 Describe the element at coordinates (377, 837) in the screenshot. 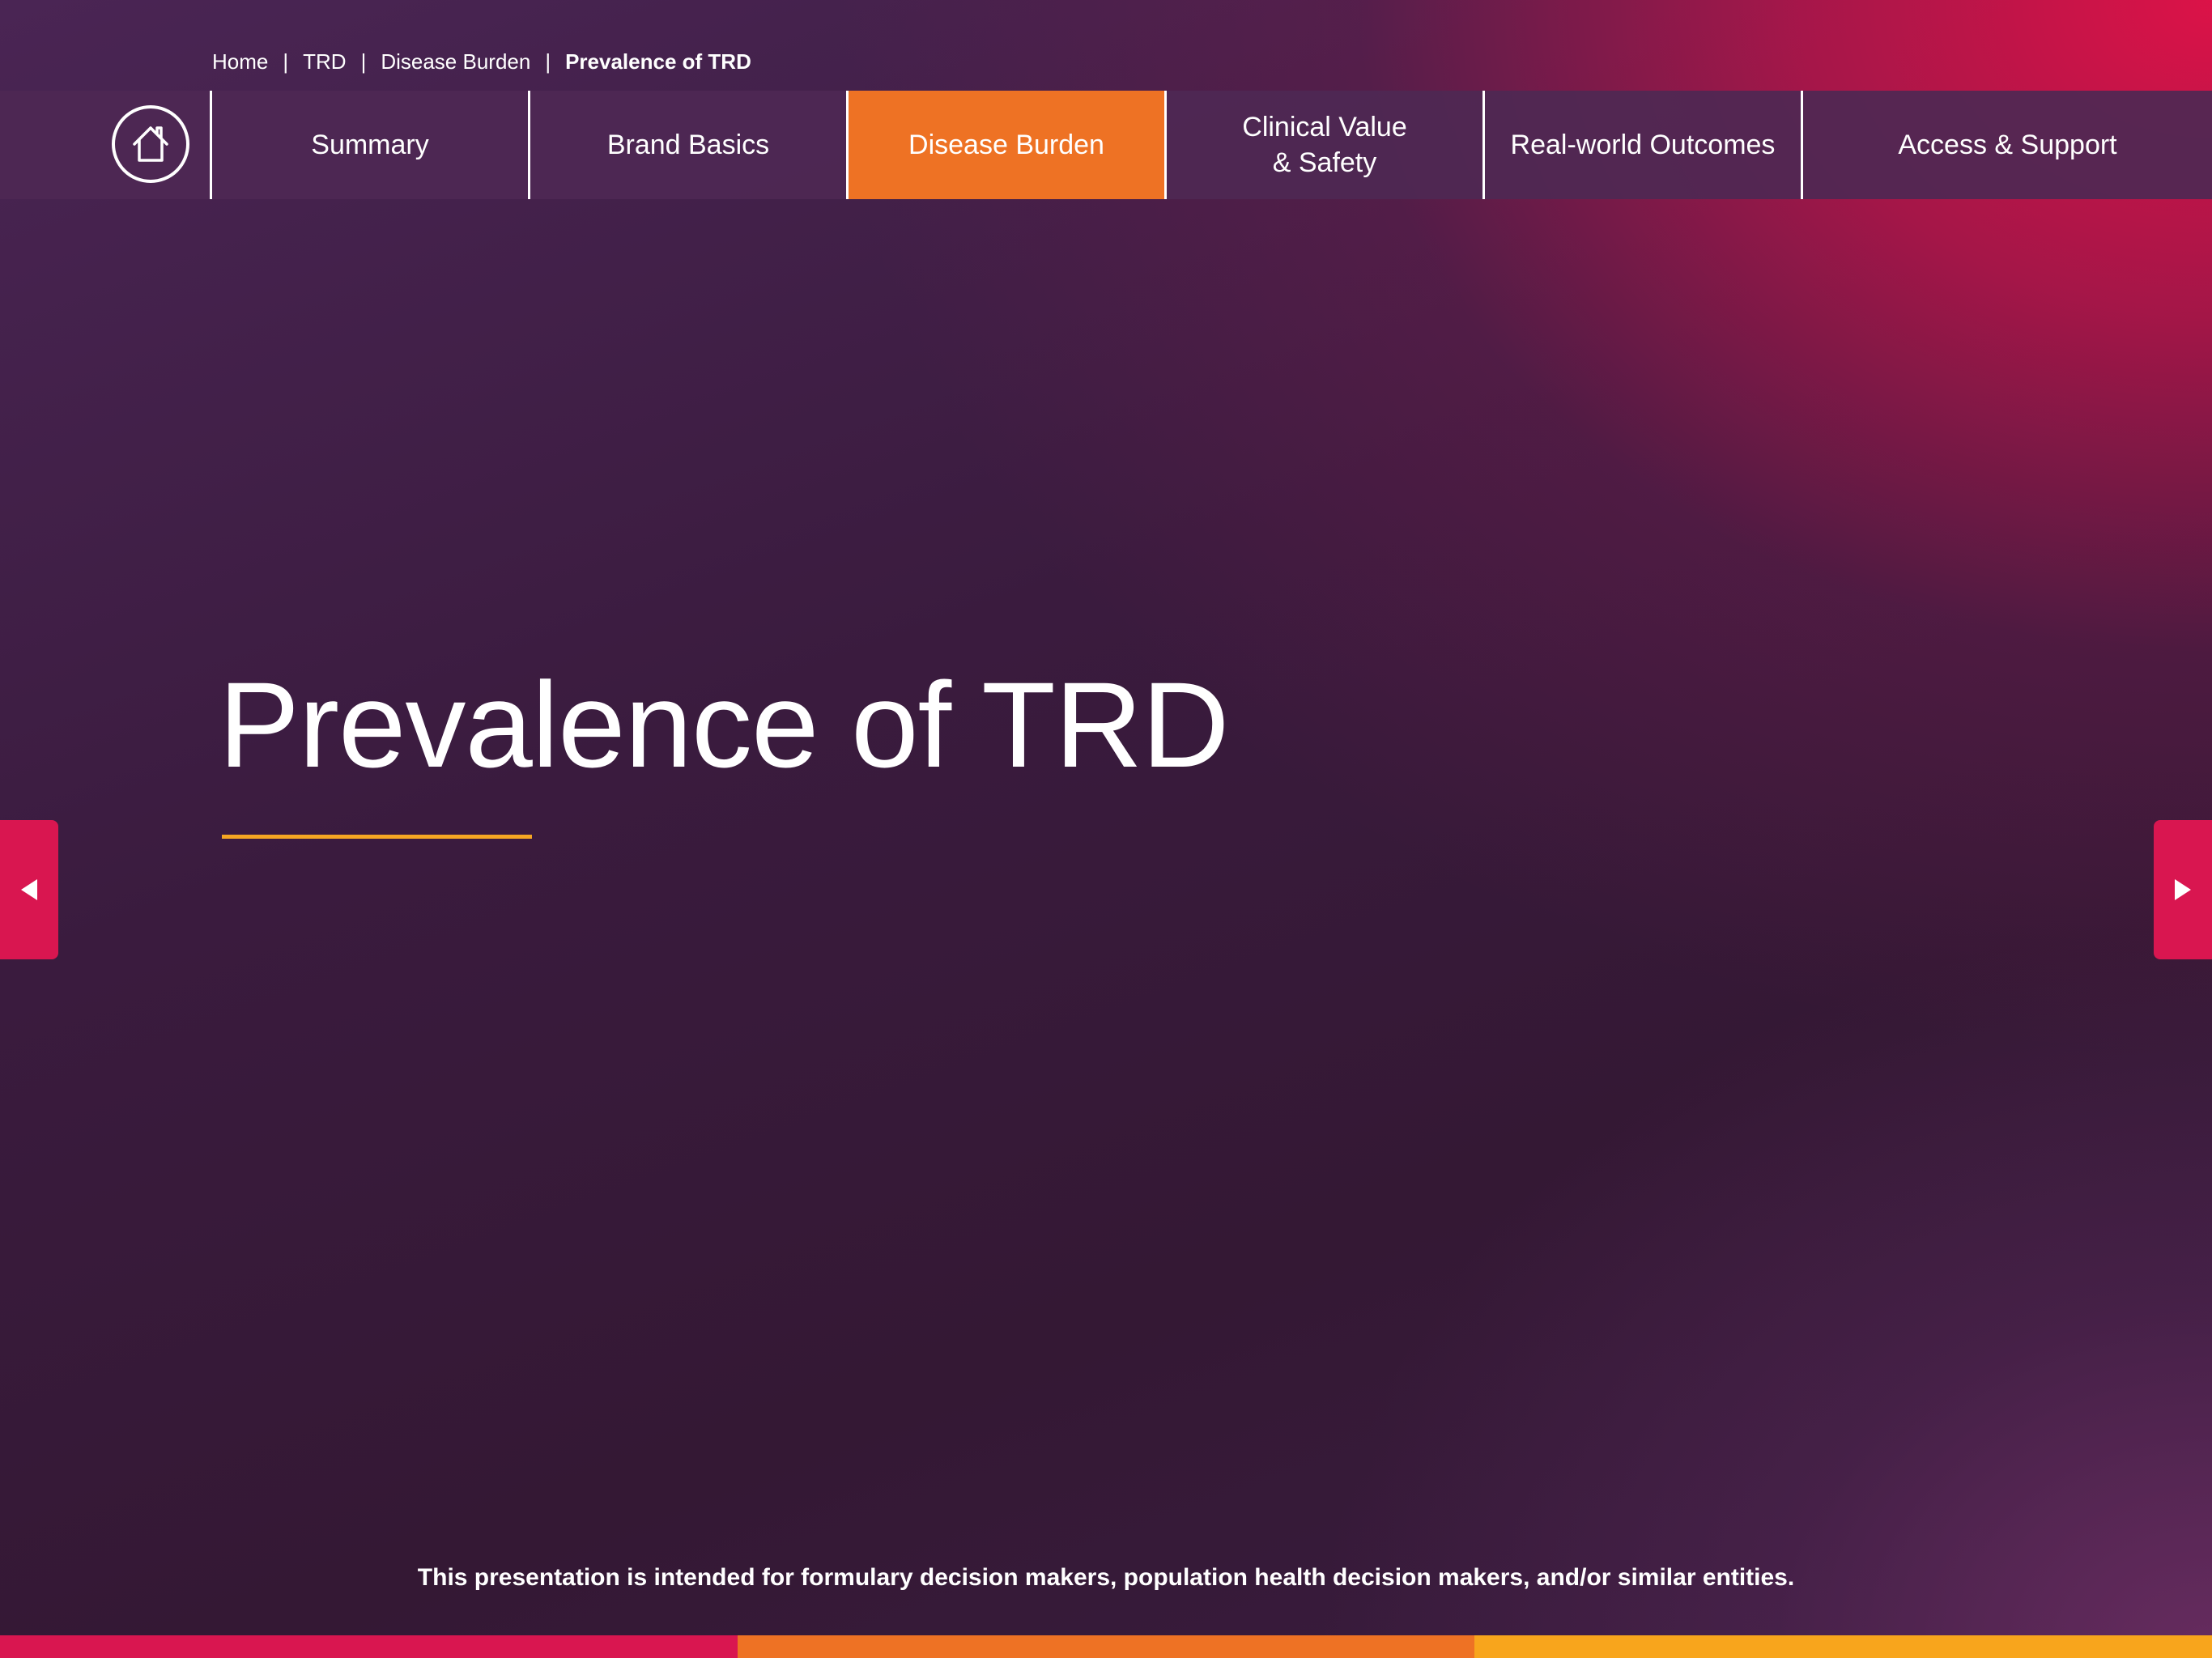

I see `title-underline` at that location.